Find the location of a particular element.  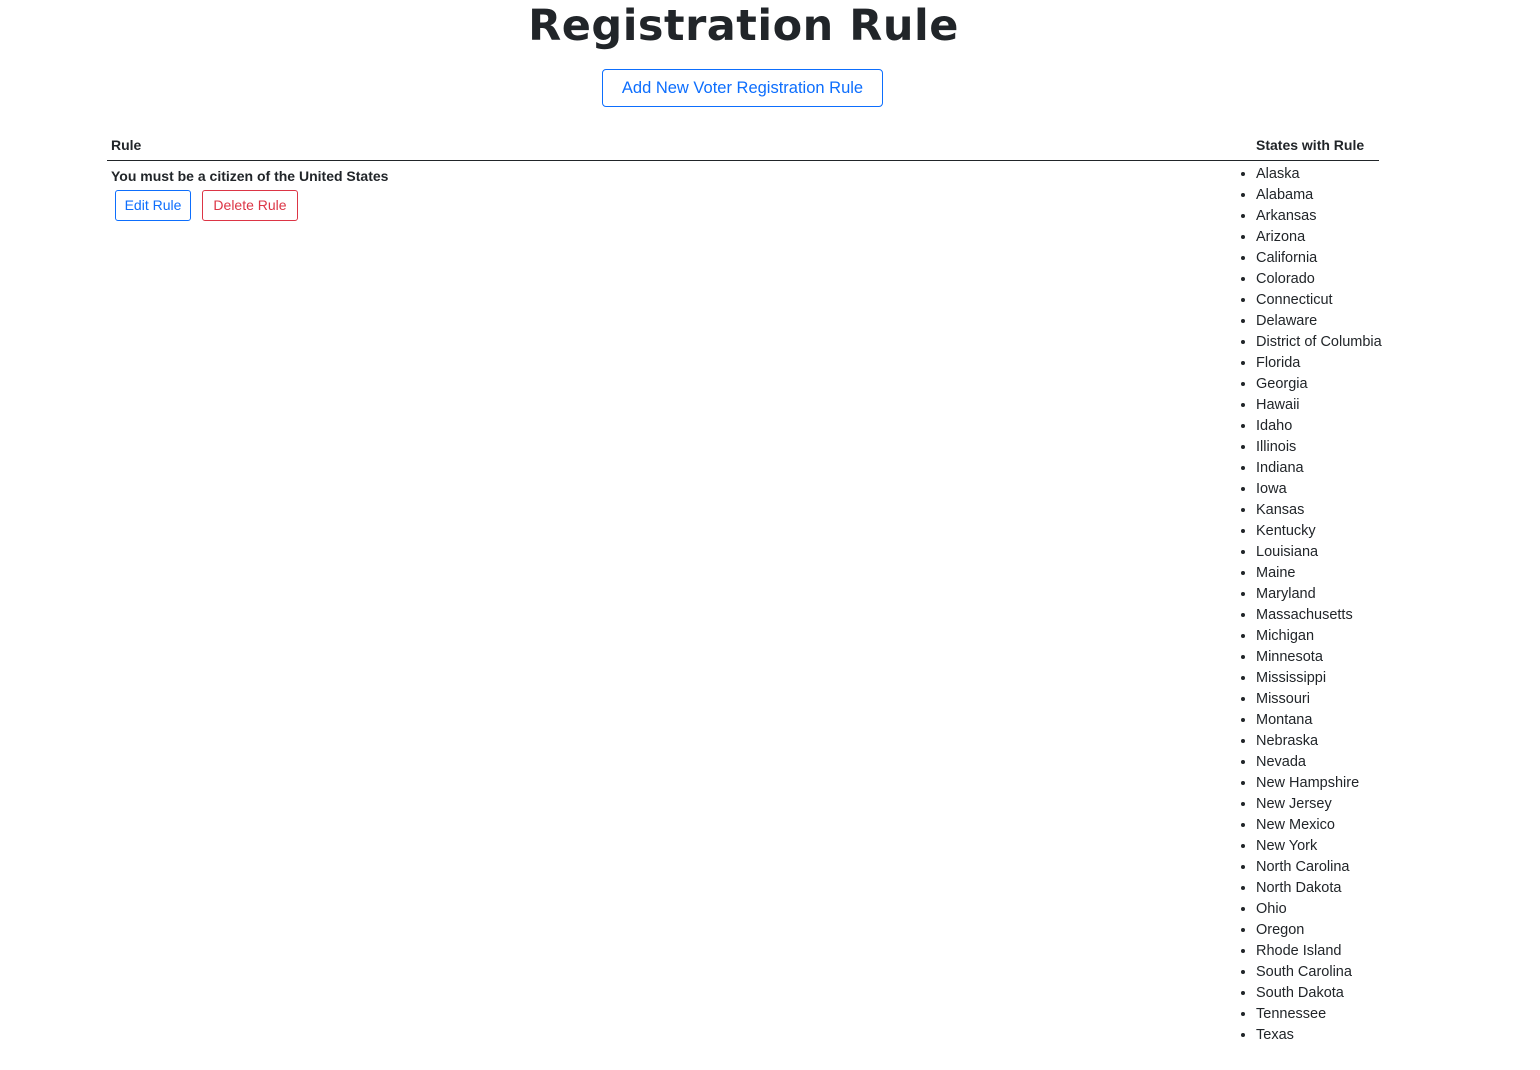

state-list-item: Florida is located at coordinates (1323, 363).